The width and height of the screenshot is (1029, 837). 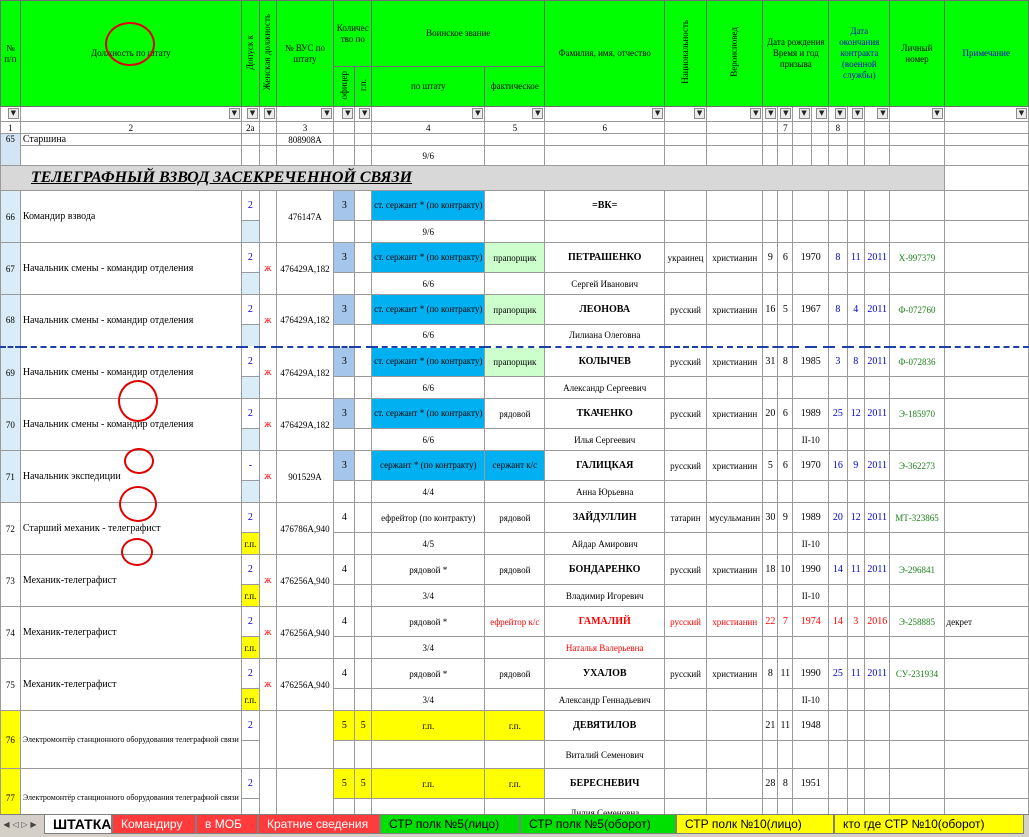 What do you see at coordinates (605, 335) in the screenshot?
I see `given-names-cell: Лилиана Олеговна` at bounding box center [605, 335].